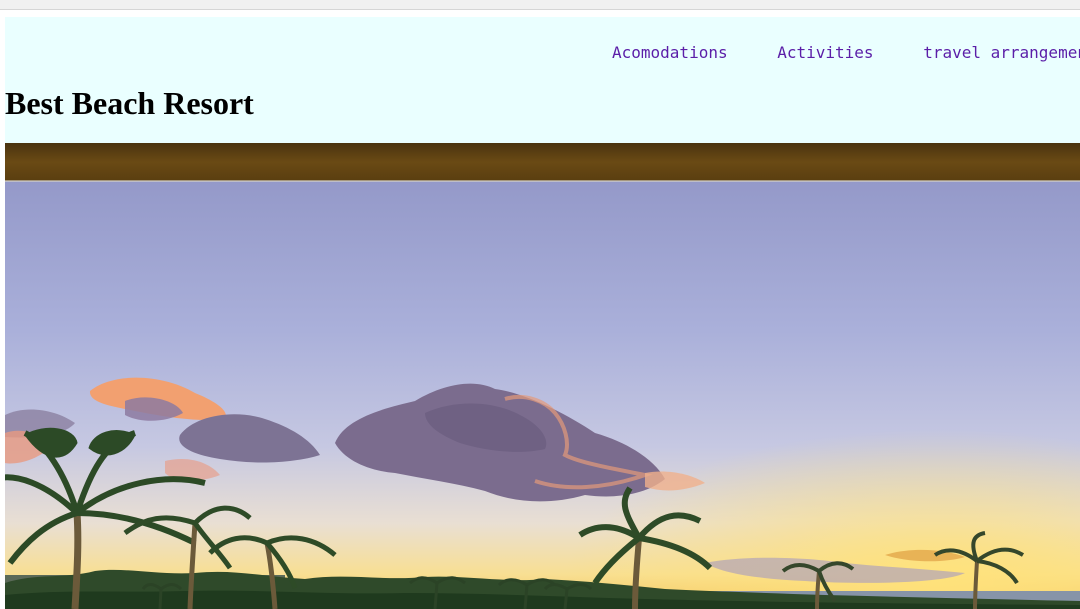 This screenshot has height=609, width=1080. I want to click on site-title: Best Beach Resort, so click(129, 103).